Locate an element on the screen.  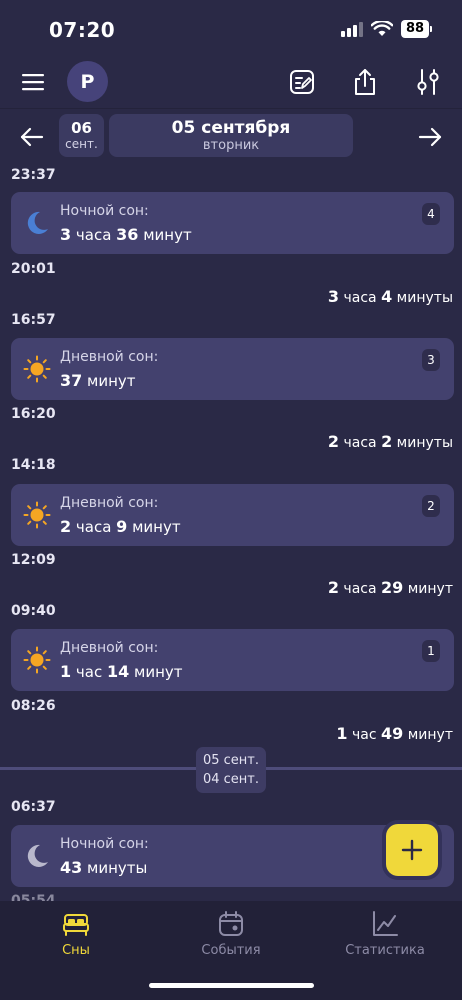
status-icons: 88 is located at coordinates (386, 29).